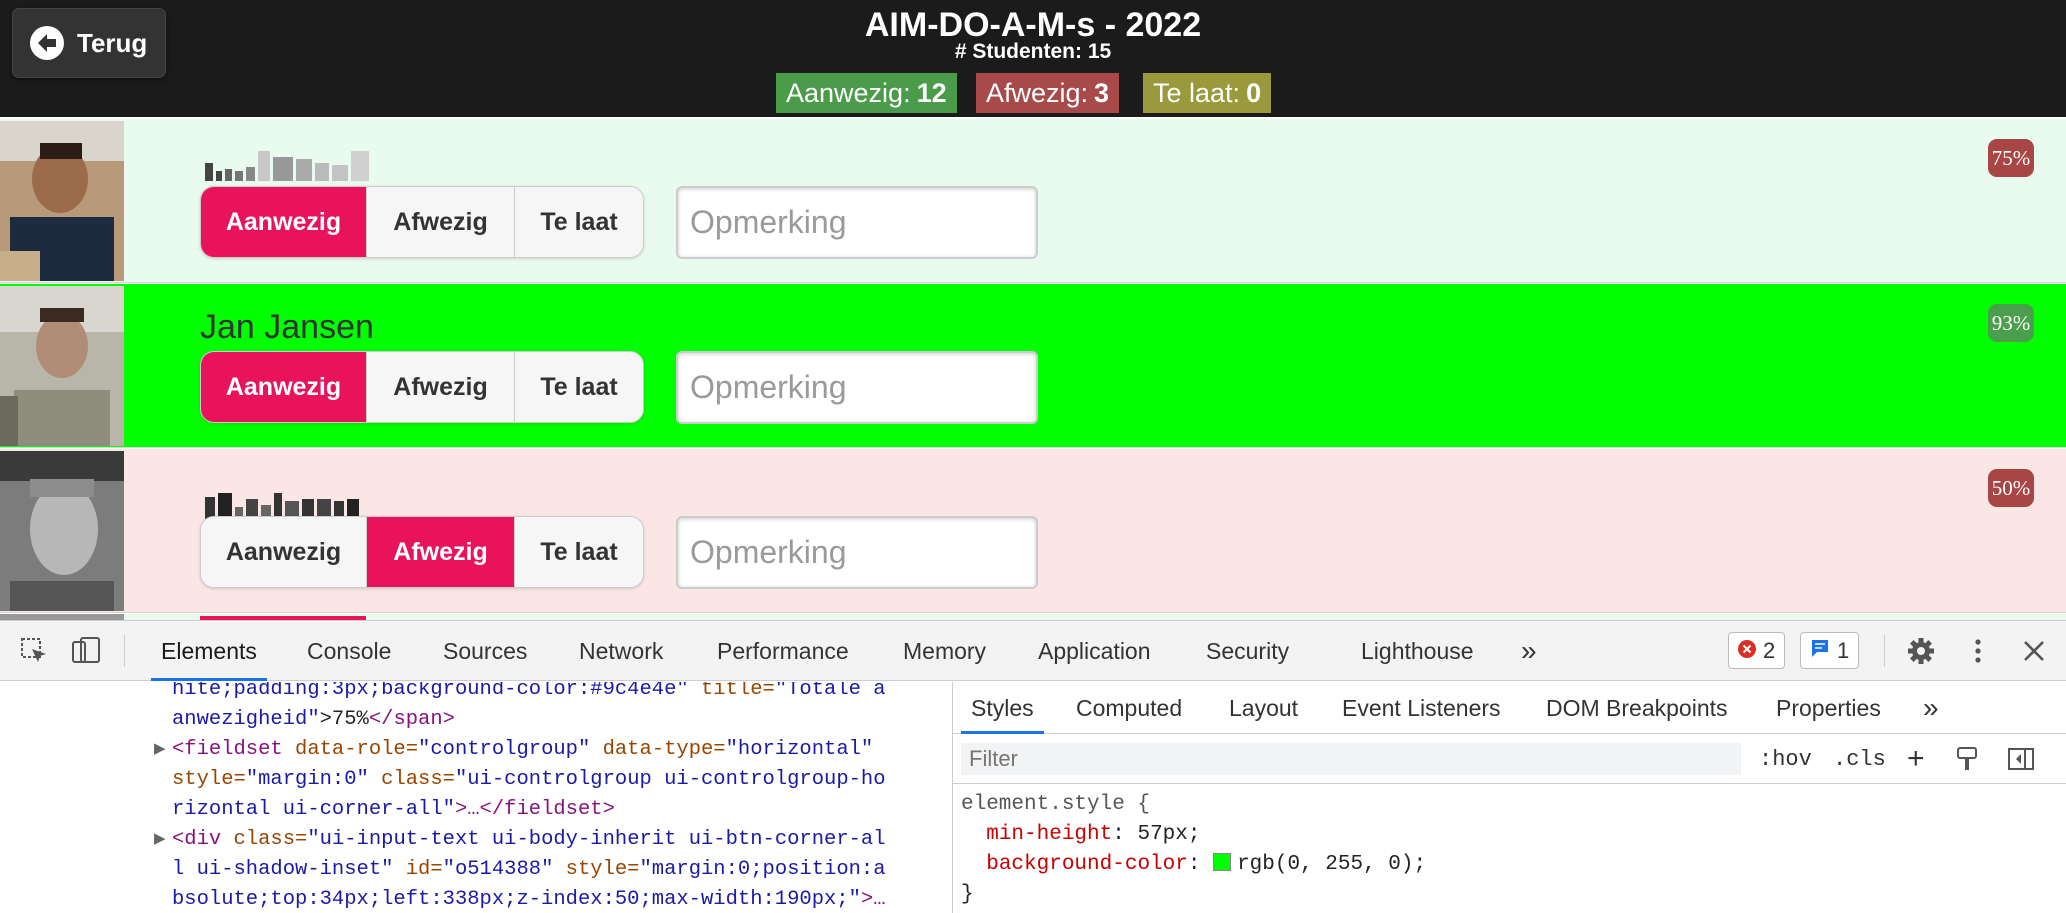 This screenshot has width=2066, height=913. I want to click on absent-stat-count: 3, so click(1102, 92).